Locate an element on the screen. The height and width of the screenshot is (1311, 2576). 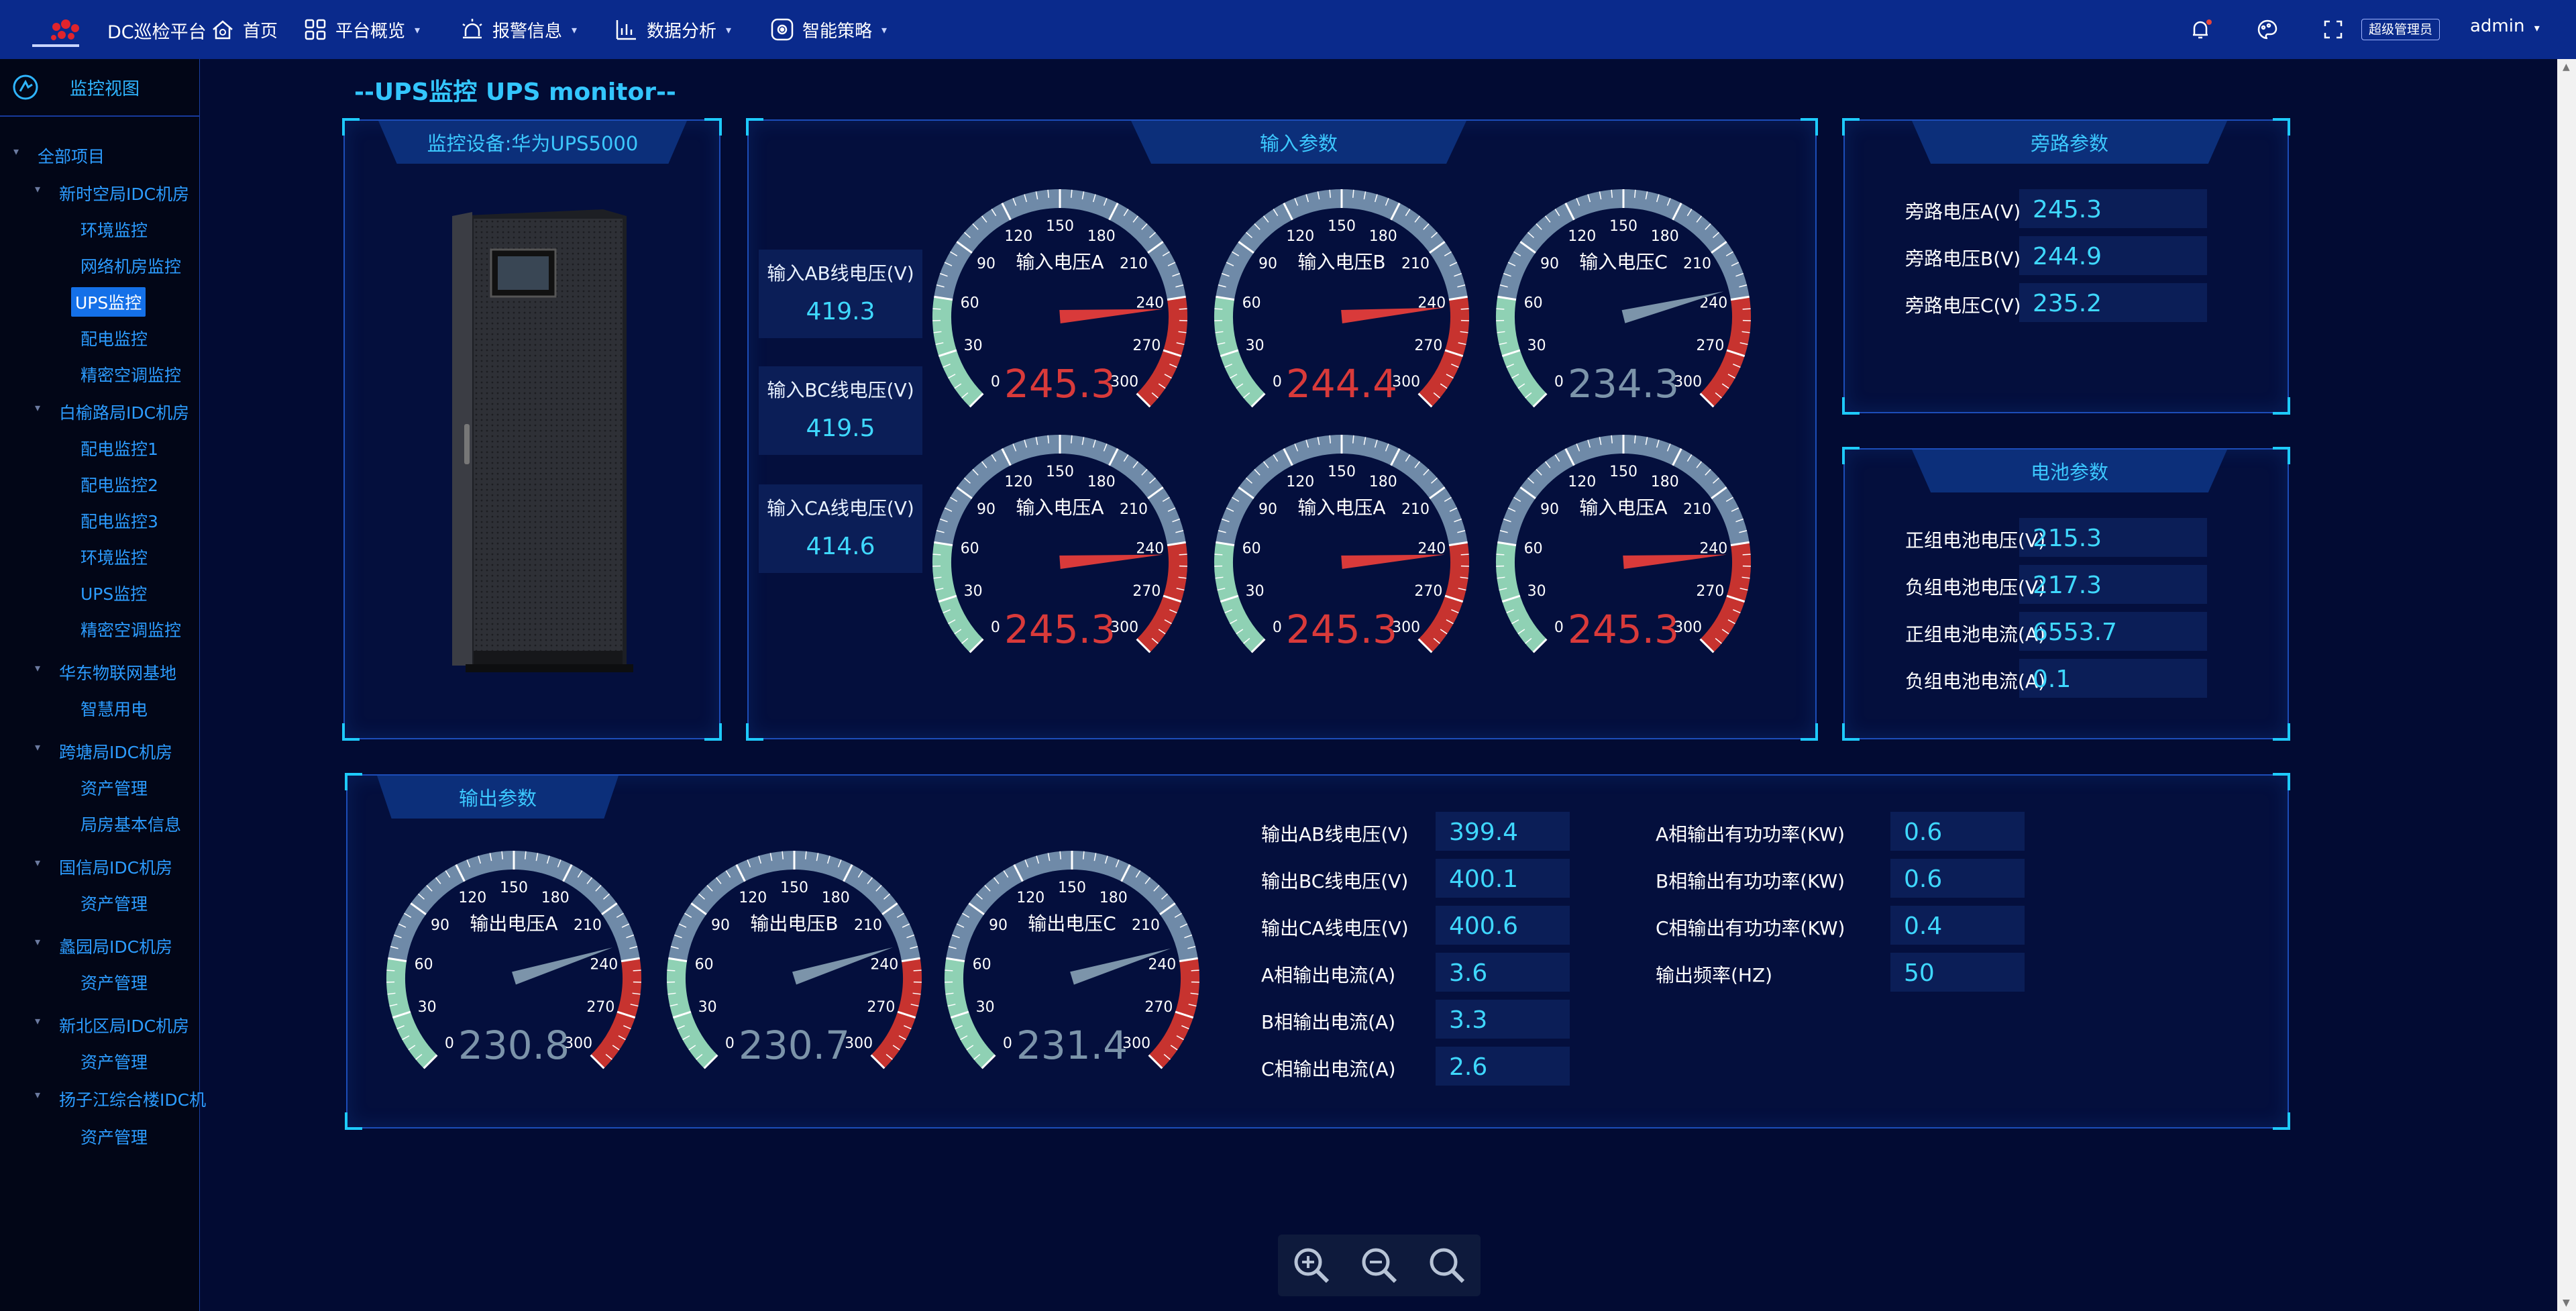
fullscreen-icon is located at coordinates (2333, 29).